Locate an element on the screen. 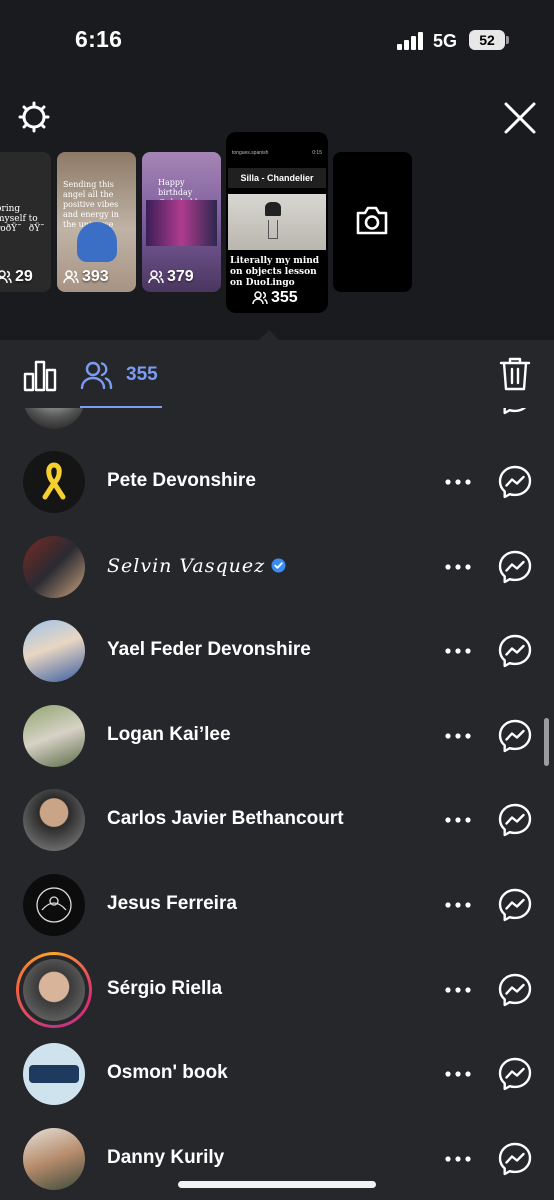 This screenshot has width=554, height=1200. story-image-figure is located at coordinates (97, 242).